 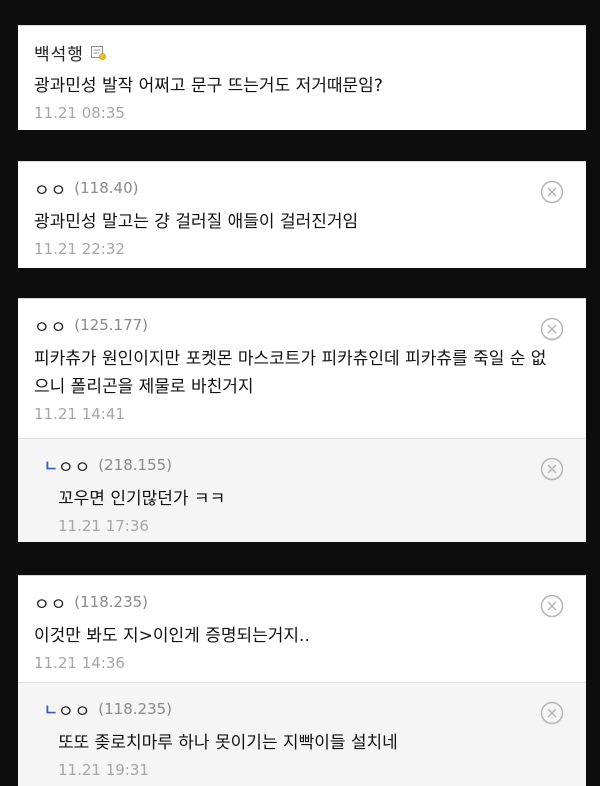 What do you see at coordinates (103, 526) in the screenshot?
I see `comment-date: 11.21 17:36` at bounding box center [103, 526].